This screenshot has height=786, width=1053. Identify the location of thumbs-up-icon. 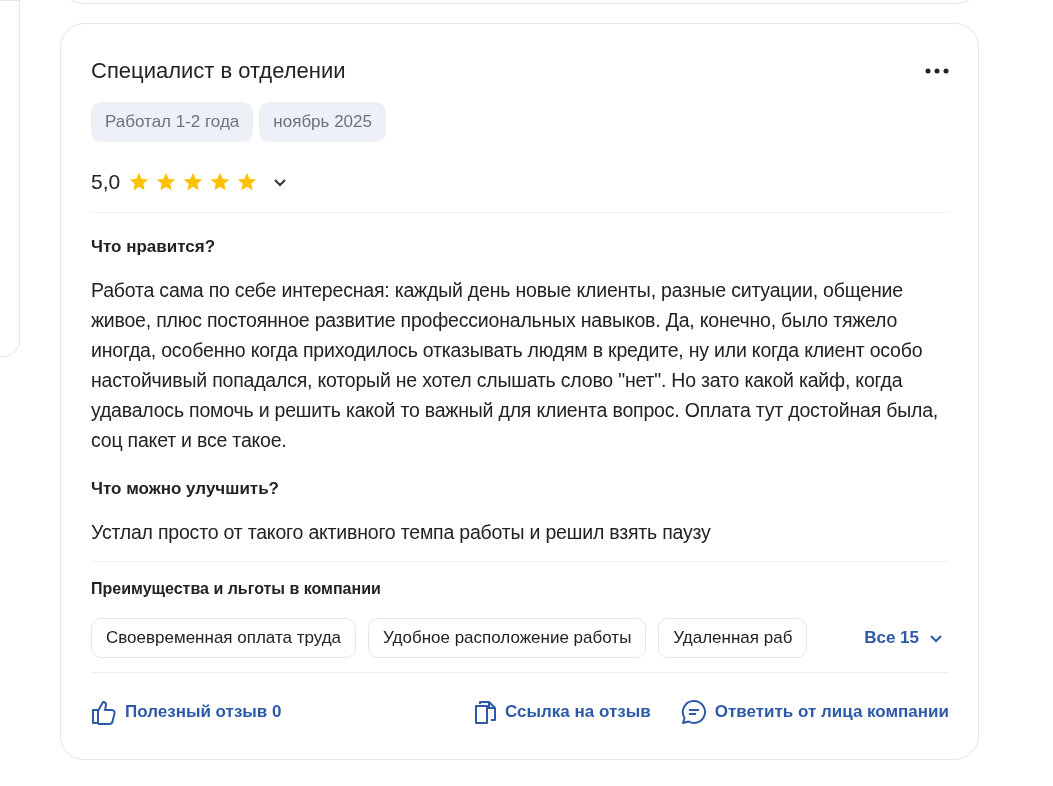
(104, 712).